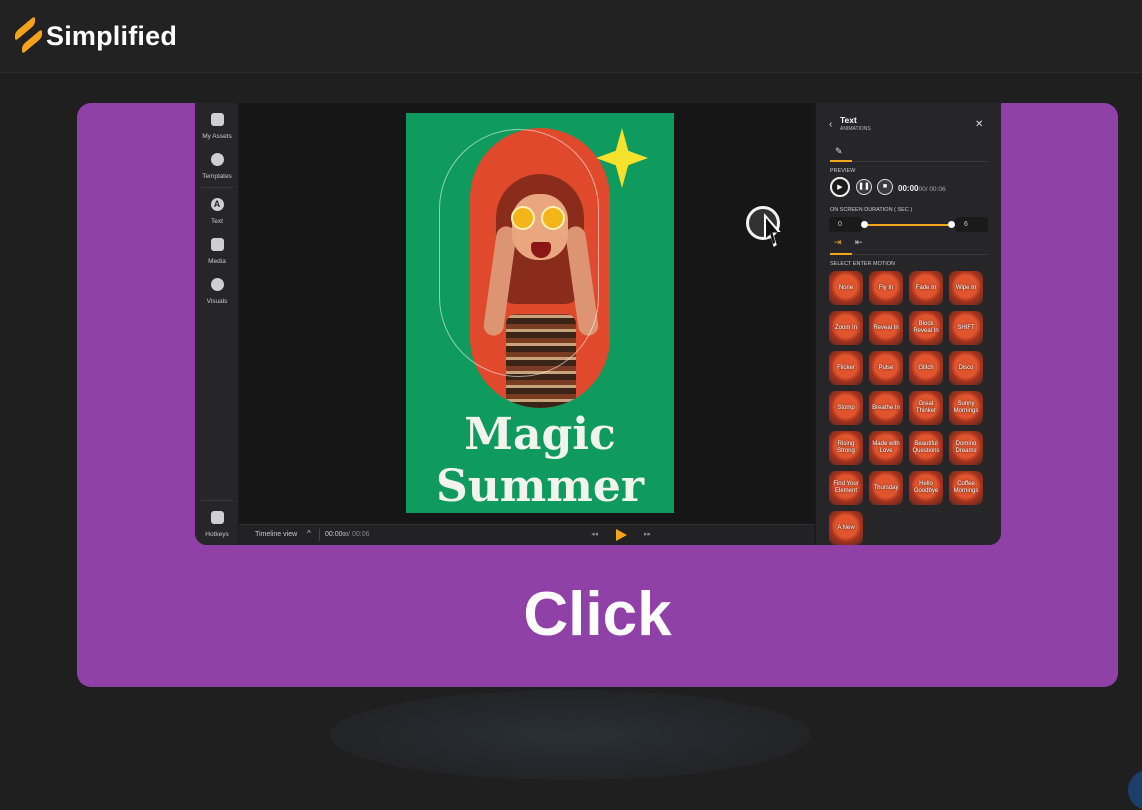  What do you see at coordinates (217, 136) in the screenshot?
I see `sidebar-item-label: My Assets` at bounding box center [217, 136].